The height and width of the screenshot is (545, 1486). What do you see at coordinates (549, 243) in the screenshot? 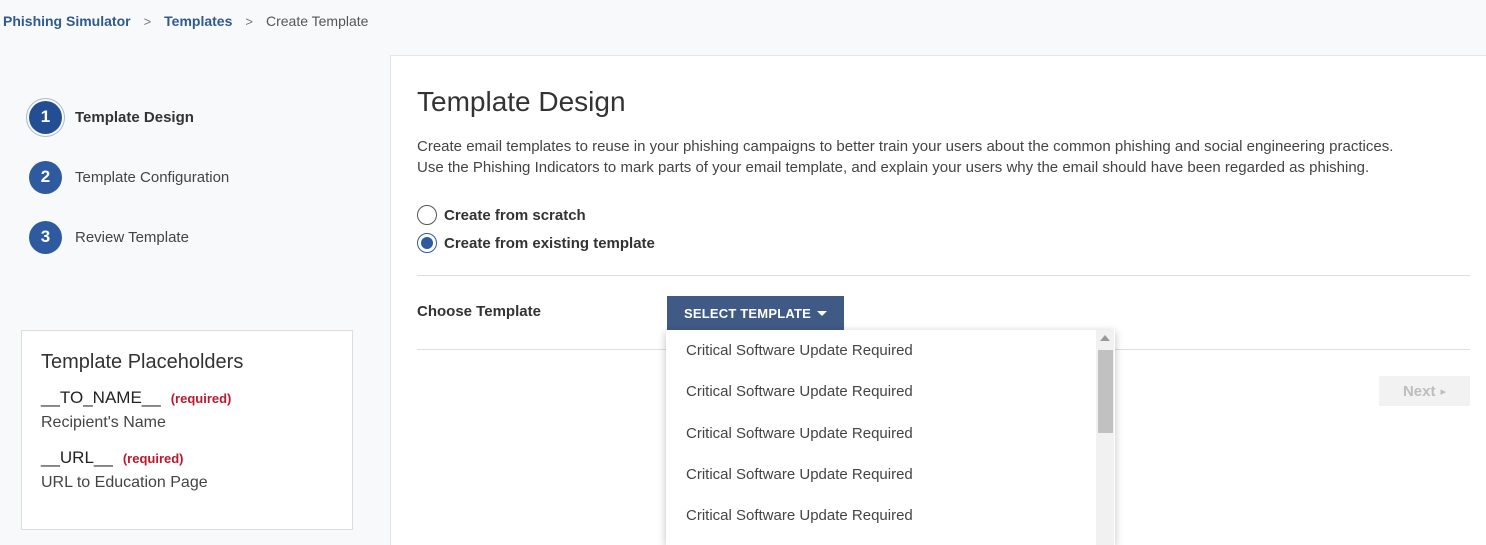
I see `radio-label: Create from existing template` at bounding box center [549, 243].